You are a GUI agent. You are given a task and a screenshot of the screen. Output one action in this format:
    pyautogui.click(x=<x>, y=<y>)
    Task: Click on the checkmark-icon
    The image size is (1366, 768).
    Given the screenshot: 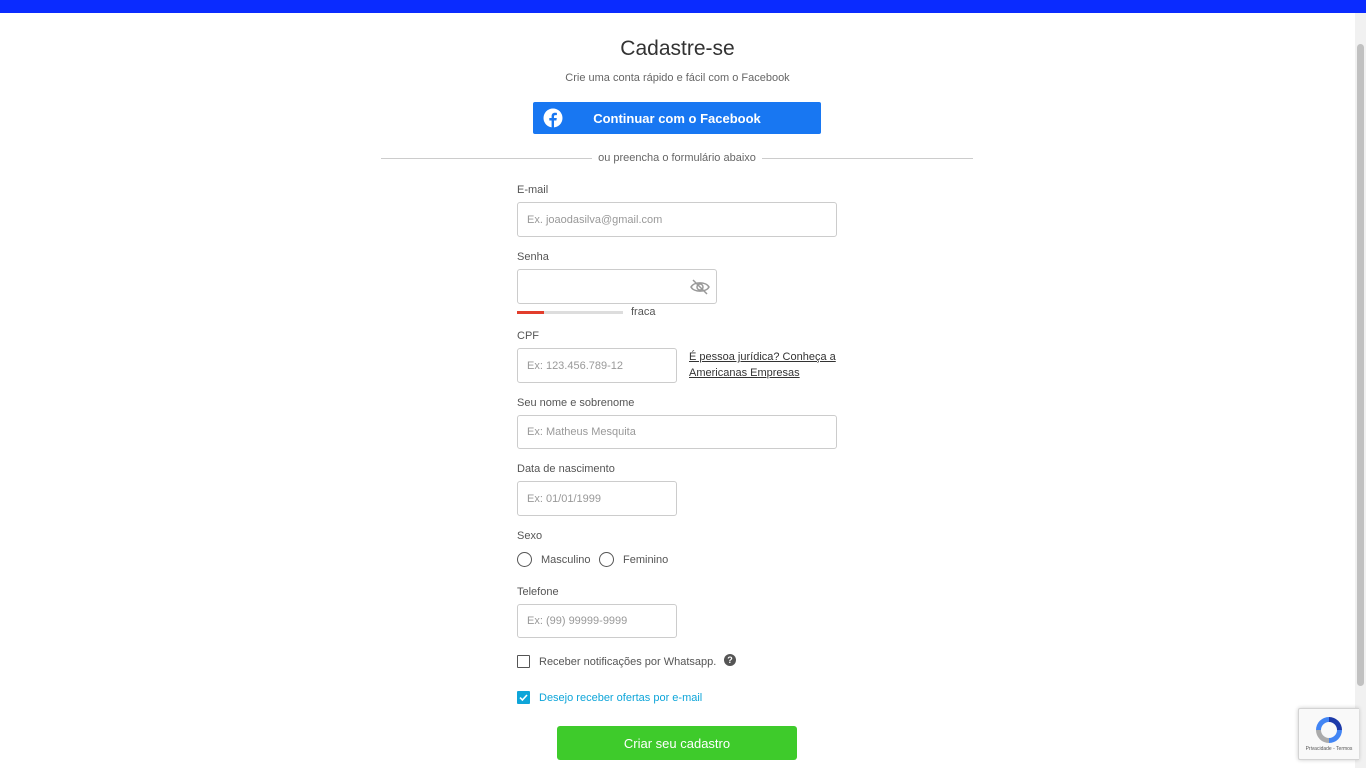 What is the action you would take?
    pyautogui.click(x=523, y=698)
    